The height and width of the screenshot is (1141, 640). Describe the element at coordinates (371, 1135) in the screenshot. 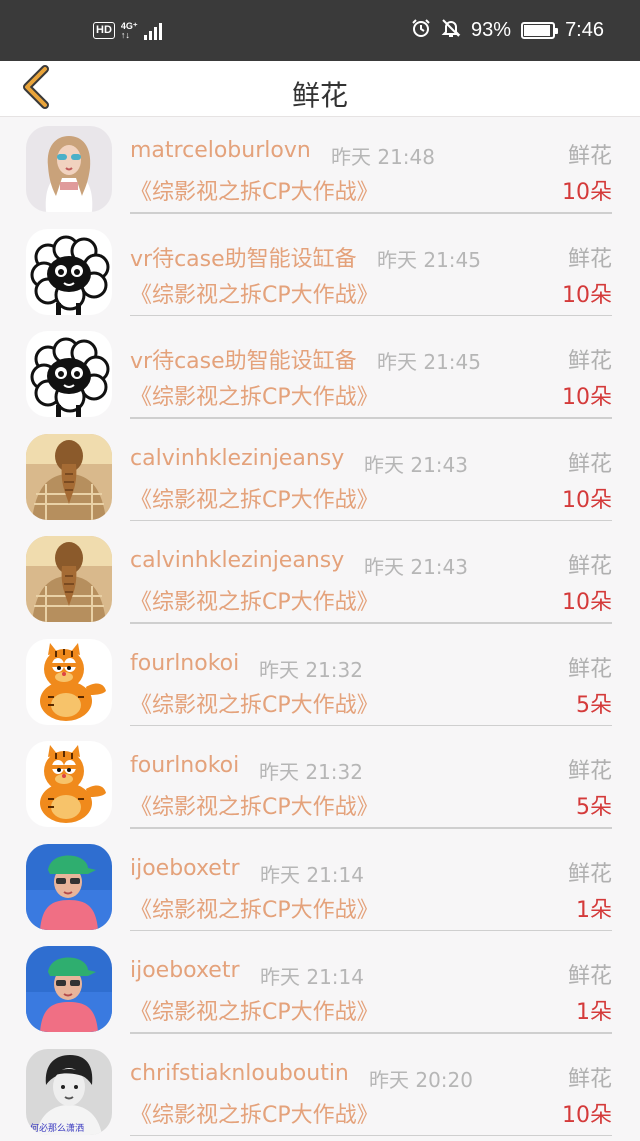

I see `divider` at that location.